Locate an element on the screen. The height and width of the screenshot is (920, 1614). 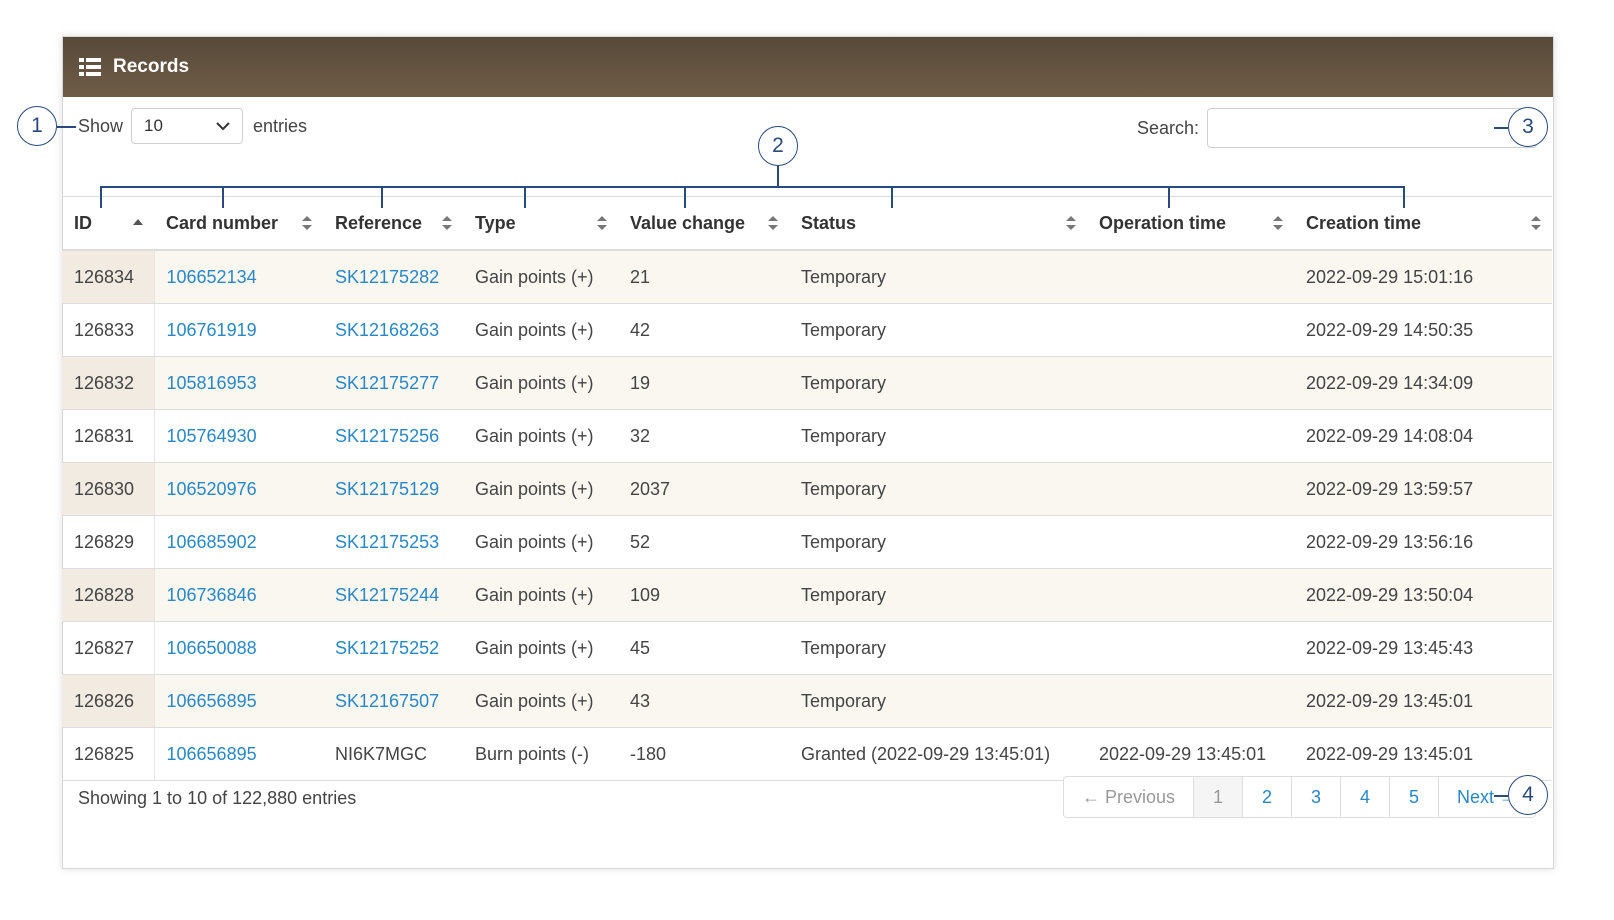
panel-title: Records is located at coordinates (151, 67).